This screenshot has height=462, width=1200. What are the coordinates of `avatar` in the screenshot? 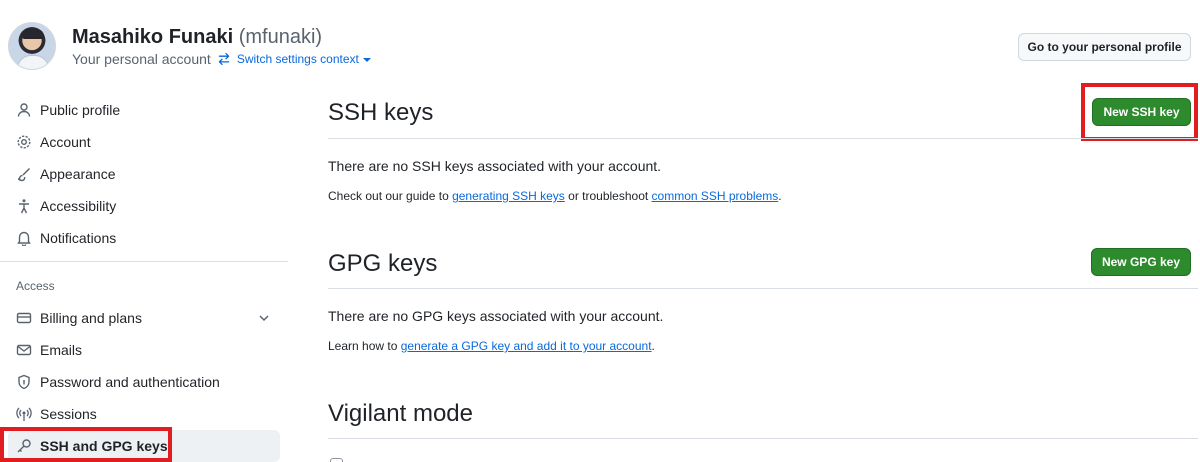 It's located at (32, 46).